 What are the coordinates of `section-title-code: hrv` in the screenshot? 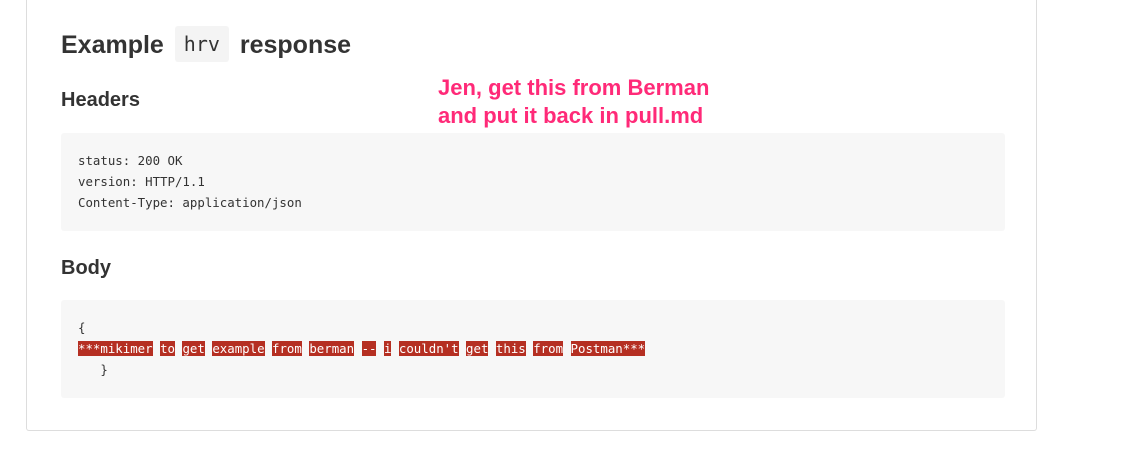 It's located at (201, 44).